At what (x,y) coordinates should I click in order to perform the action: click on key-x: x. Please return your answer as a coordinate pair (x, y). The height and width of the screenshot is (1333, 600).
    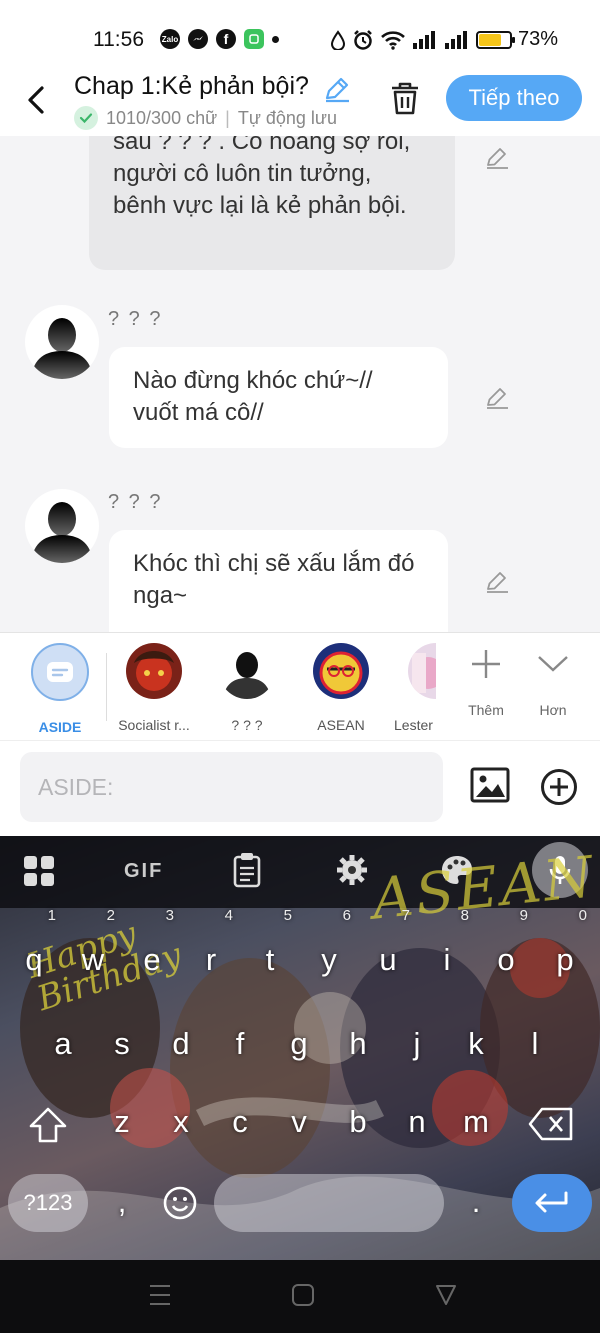
    Looking at the image, I should click on (181, 1122).